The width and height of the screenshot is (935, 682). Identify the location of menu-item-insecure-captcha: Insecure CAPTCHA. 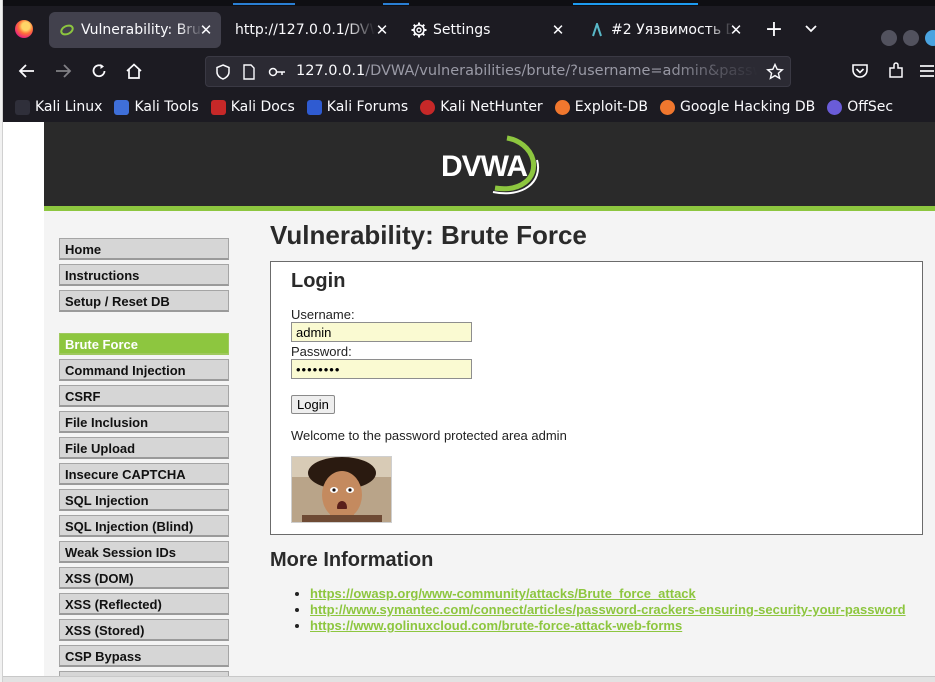
(144, 474).